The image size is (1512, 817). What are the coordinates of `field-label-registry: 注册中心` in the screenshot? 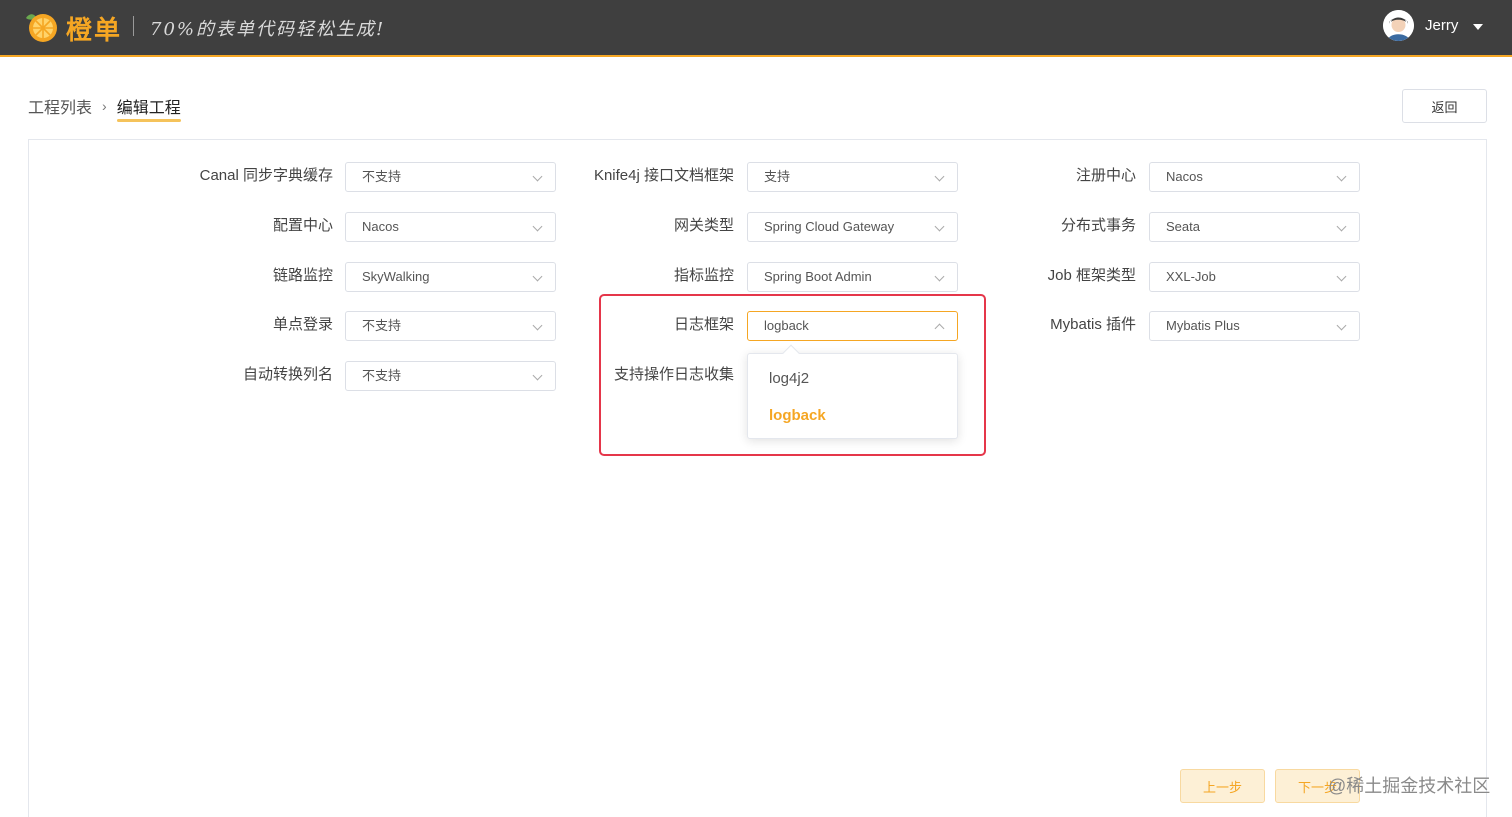 It's located at (1105, 175).